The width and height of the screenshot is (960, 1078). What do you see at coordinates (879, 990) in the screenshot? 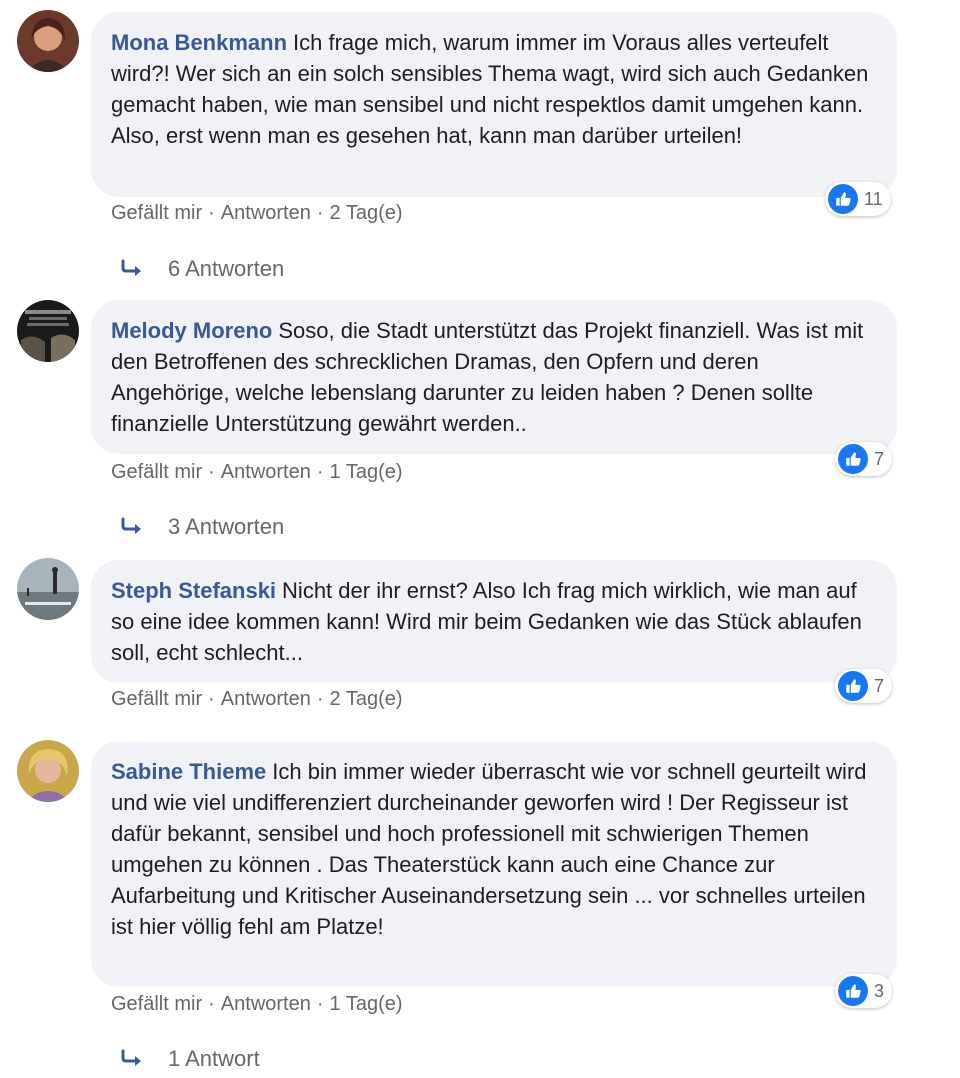
I see `reaction-count: 3` at bounding box center [879, 990].